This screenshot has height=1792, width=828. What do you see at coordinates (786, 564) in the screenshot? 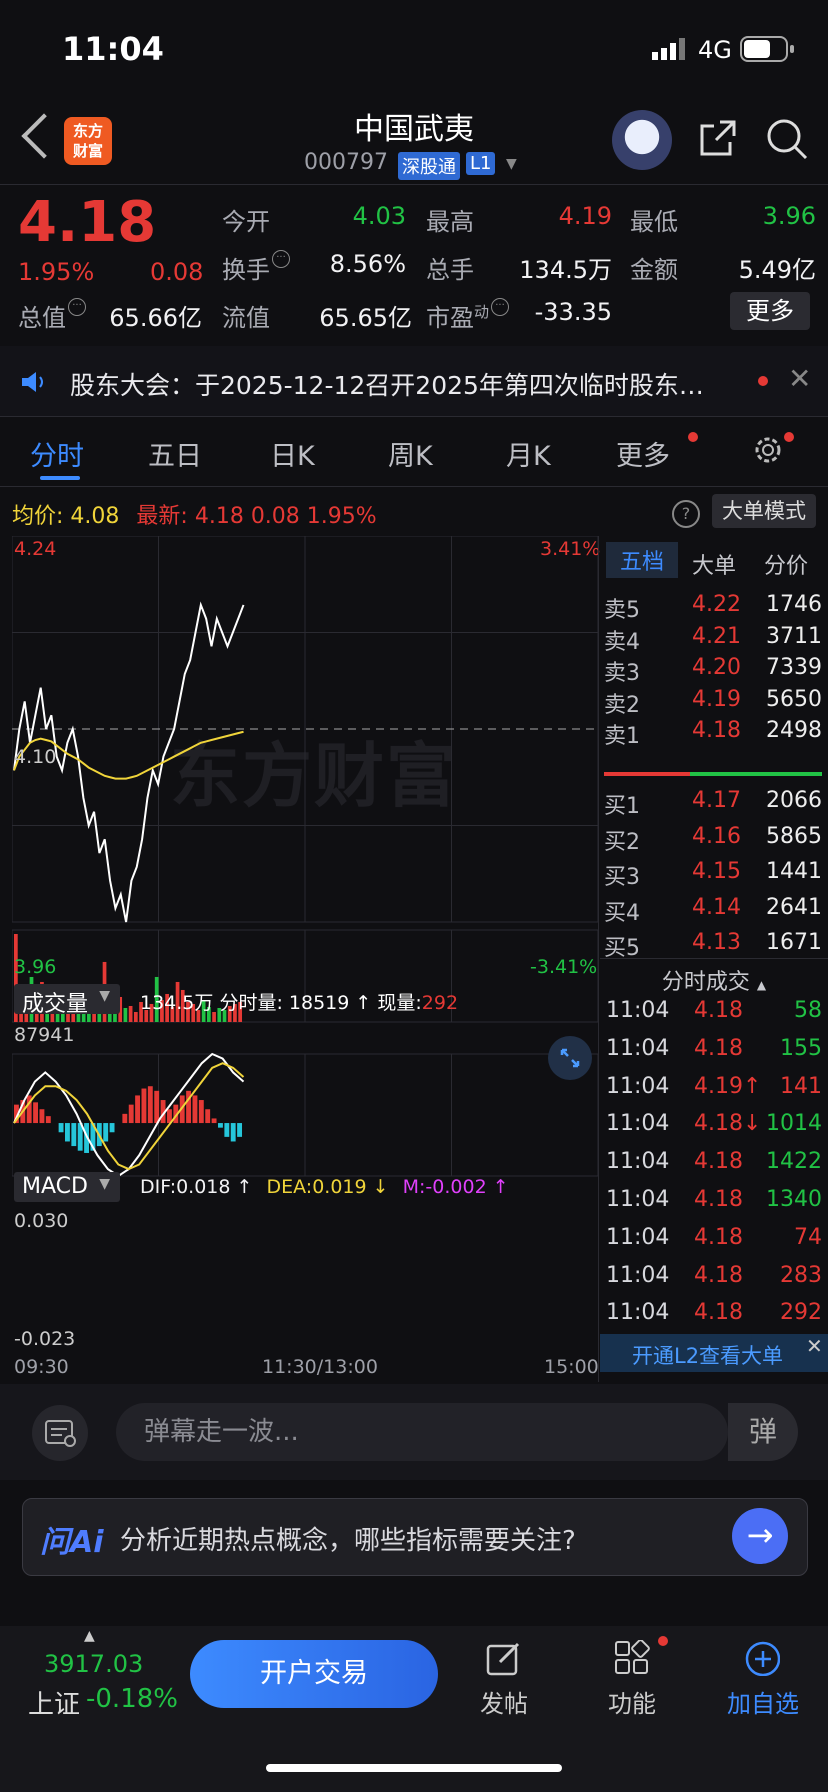
I see `tab-price-volume: 分价` at bounding box center [786, 564].